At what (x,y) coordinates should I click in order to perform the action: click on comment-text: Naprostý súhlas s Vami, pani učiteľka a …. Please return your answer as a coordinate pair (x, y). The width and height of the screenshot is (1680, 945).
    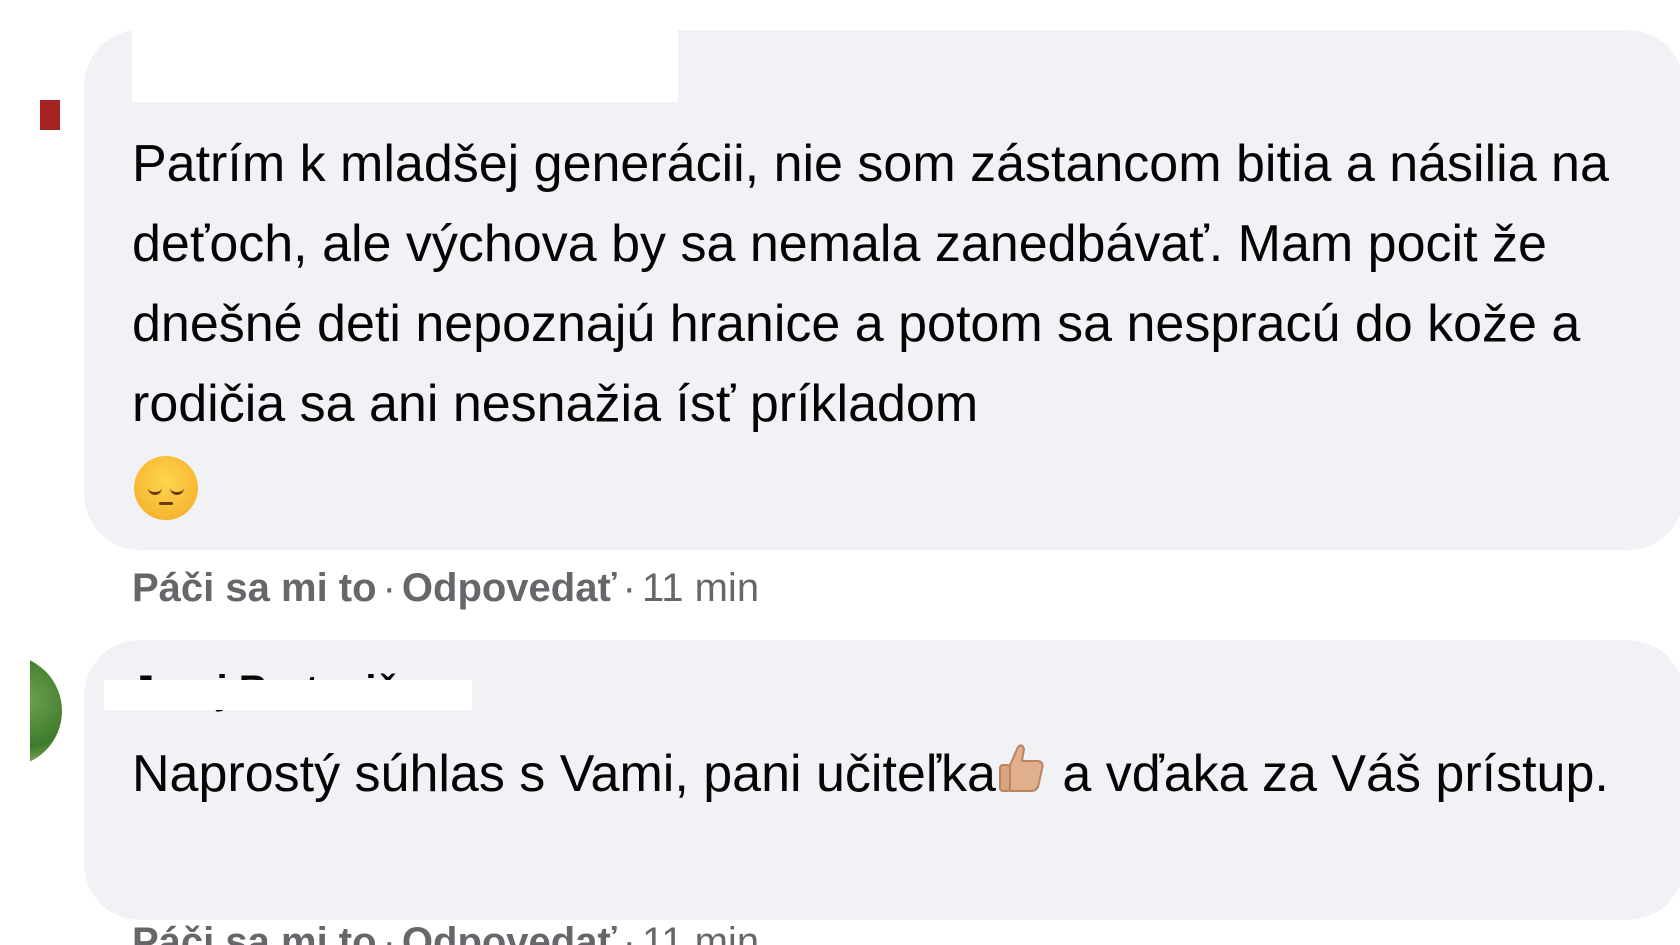
    Looking at the image, I should click on (892, 774).